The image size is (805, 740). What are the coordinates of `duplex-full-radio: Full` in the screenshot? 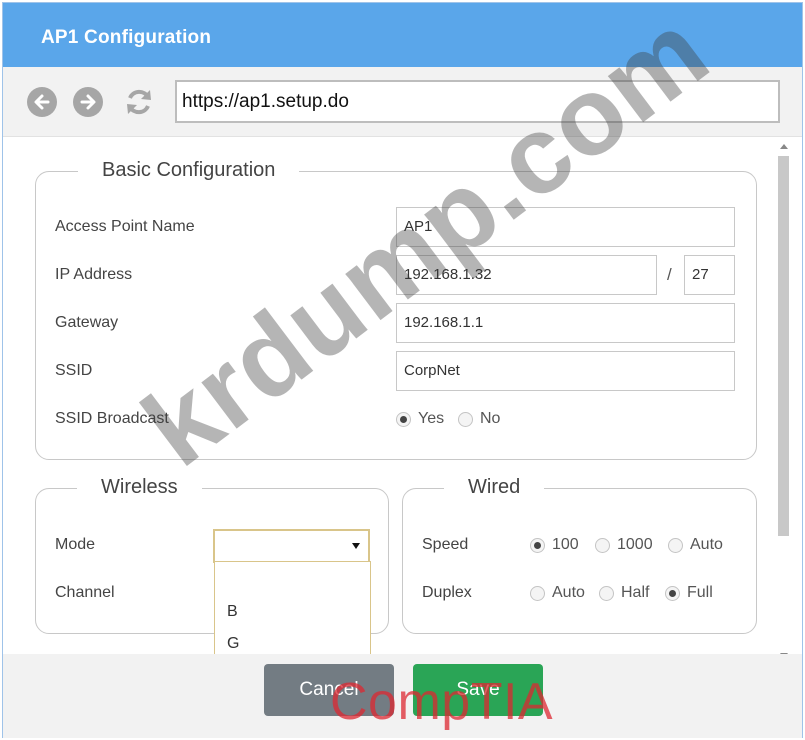 It's located at (689, 593).